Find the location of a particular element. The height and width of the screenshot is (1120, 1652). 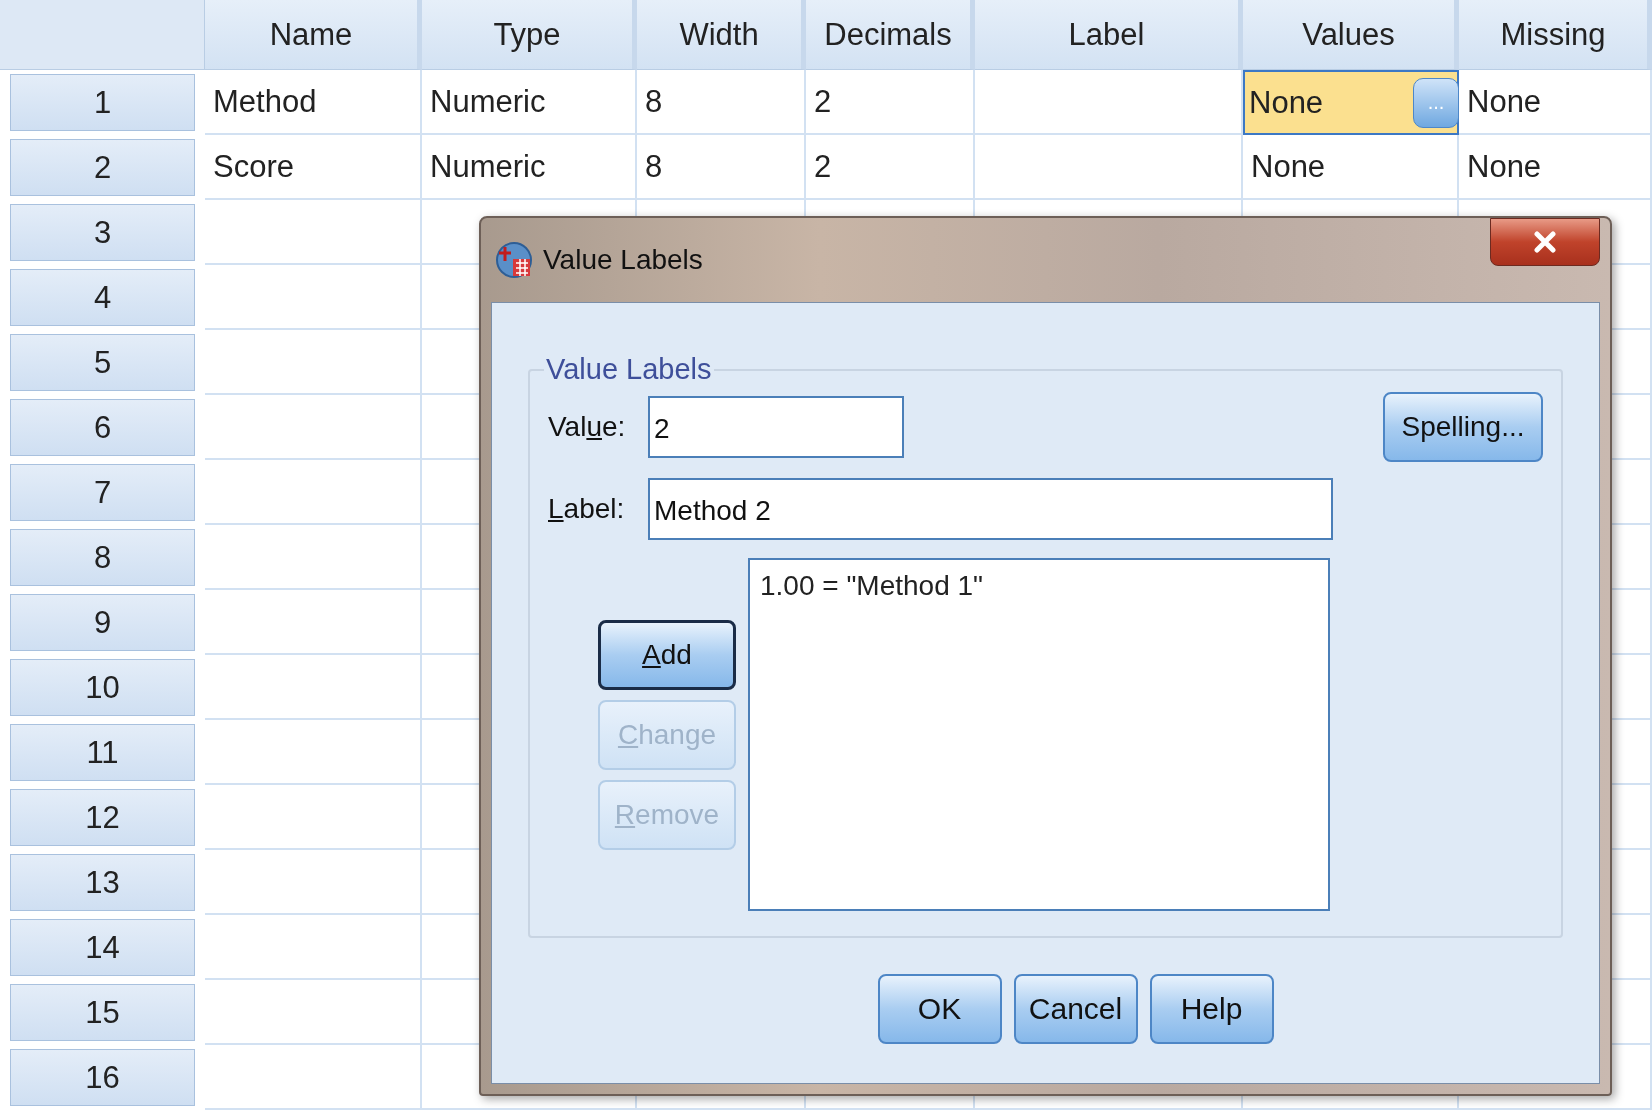

row-number: 14 is located at coordinates (102, 947).